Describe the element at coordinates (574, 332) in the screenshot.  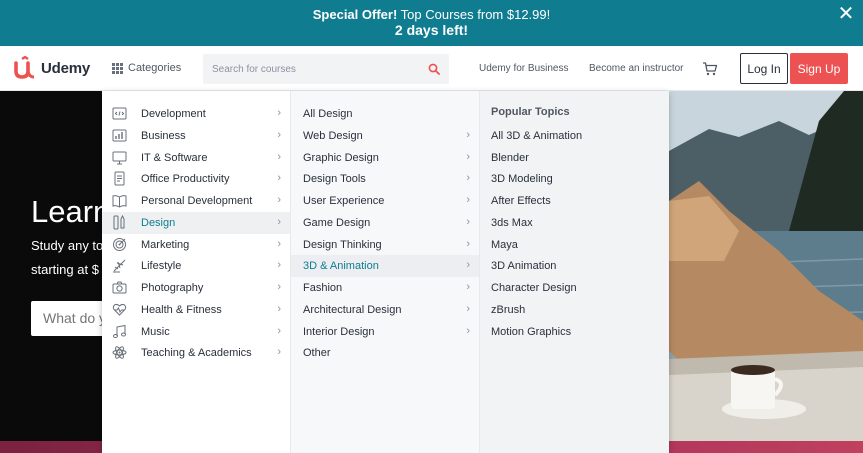
I see `topic-item-motion-graphics: Motion Graphics` at that location.